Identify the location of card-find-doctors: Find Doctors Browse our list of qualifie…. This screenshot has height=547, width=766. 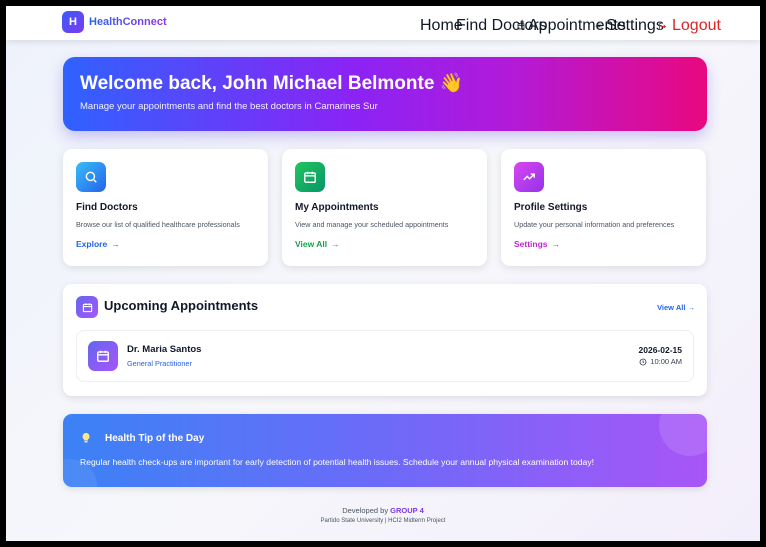
(165, 207).